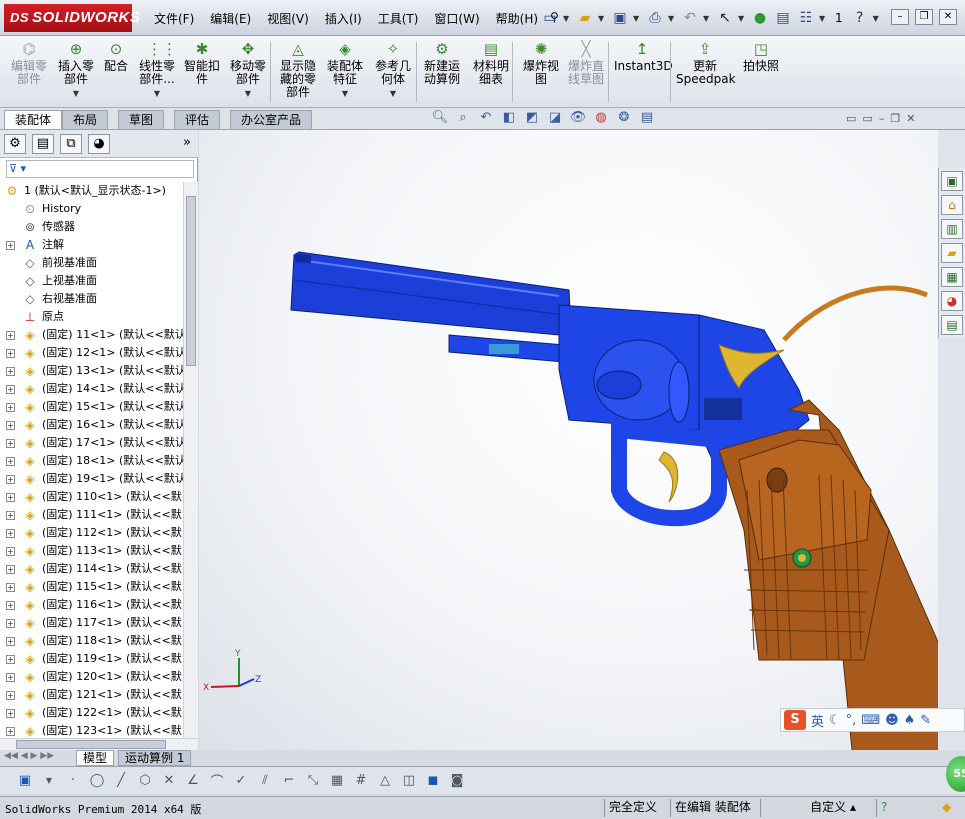  I want to click on cmd-button-insert-component: ⊕ 插入零 部件 ▼, so click(76, 70).